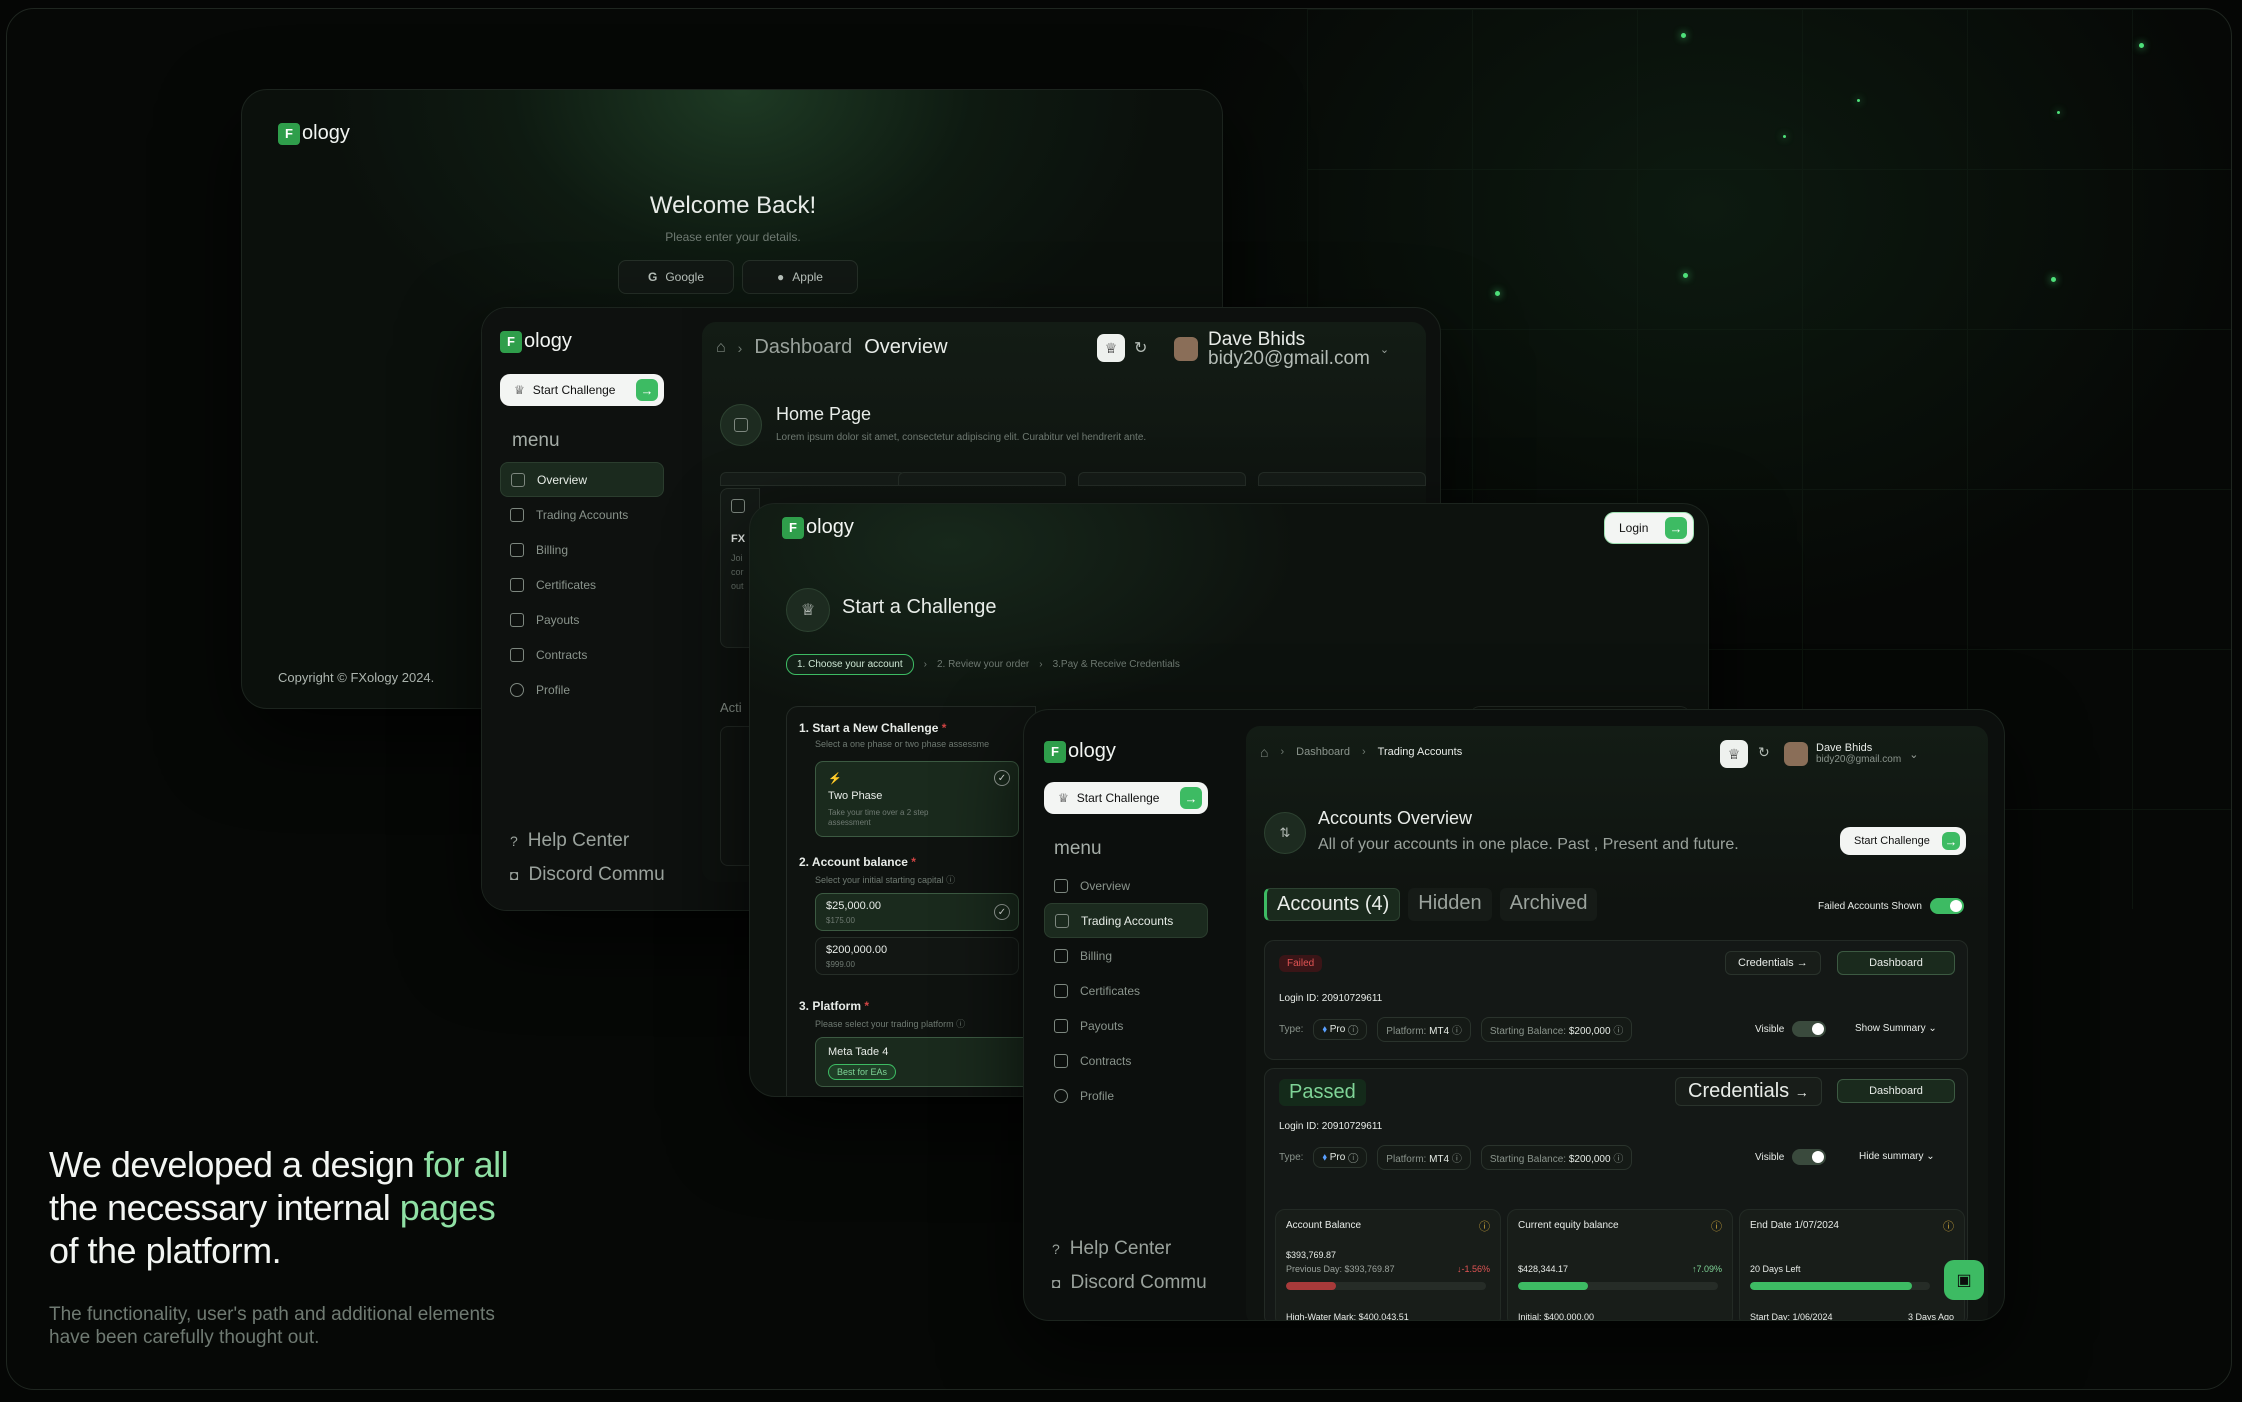 The height and width of the screenshot is (1402, 2242). What do you see at coordinates (536, 341) in the screenshot?
I see `logo: Fology` at bounding box center [536, 341].